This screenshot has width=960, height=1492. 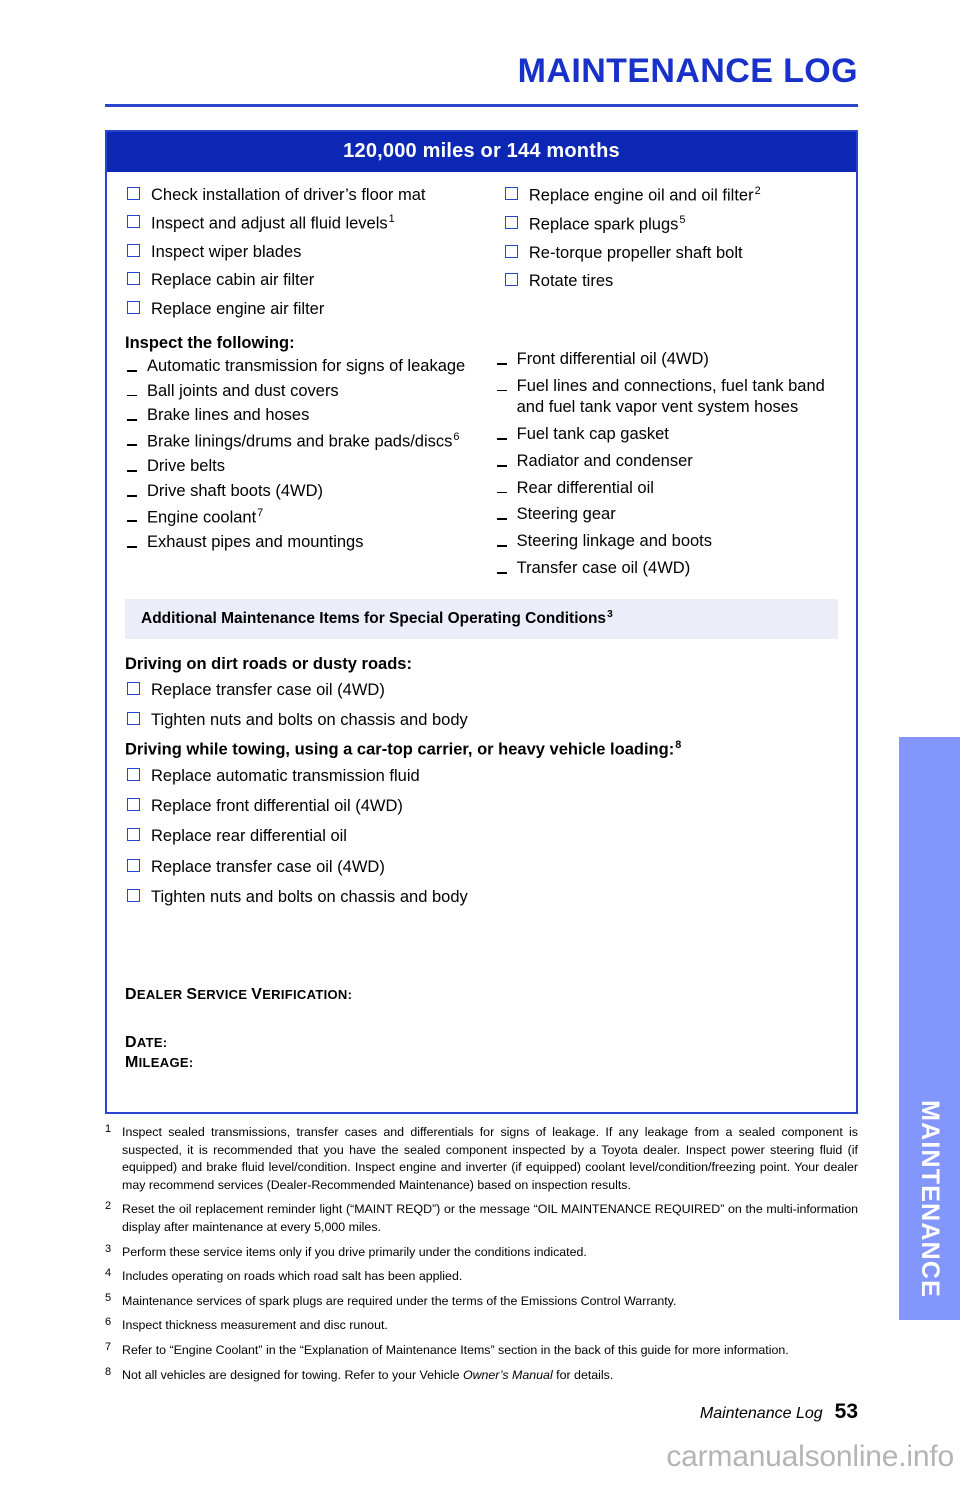 I want to click on inspect-item: Fuel tank cap gasket, so click(x=666, y=435).